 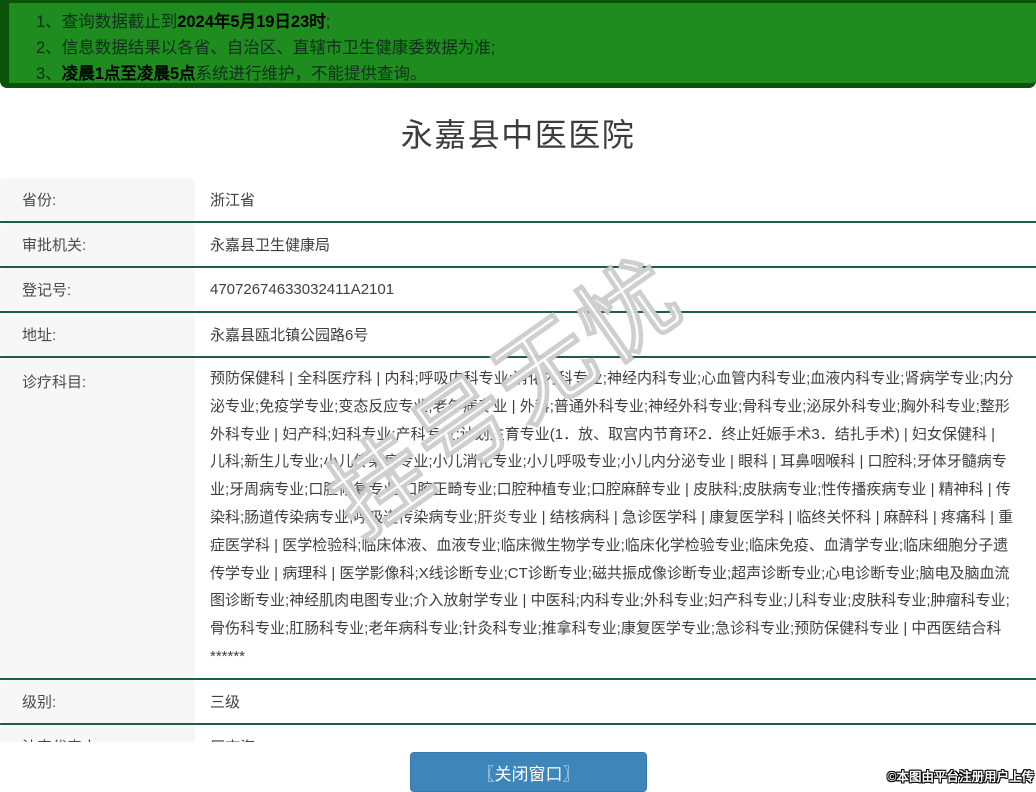 What do you see at coordinates (97, 199) in the screenshot?
I see `row-label-province: 省份:` at bounding box center [97, 199].